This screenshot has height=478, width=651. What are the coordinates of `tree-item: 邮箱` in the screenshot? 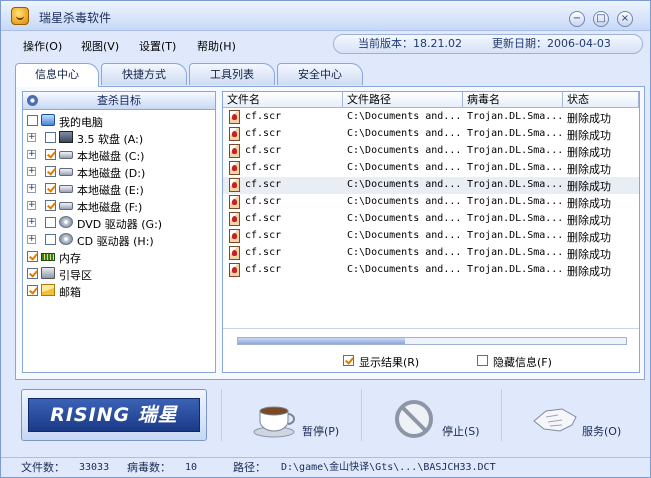 It's located at (119, 290).